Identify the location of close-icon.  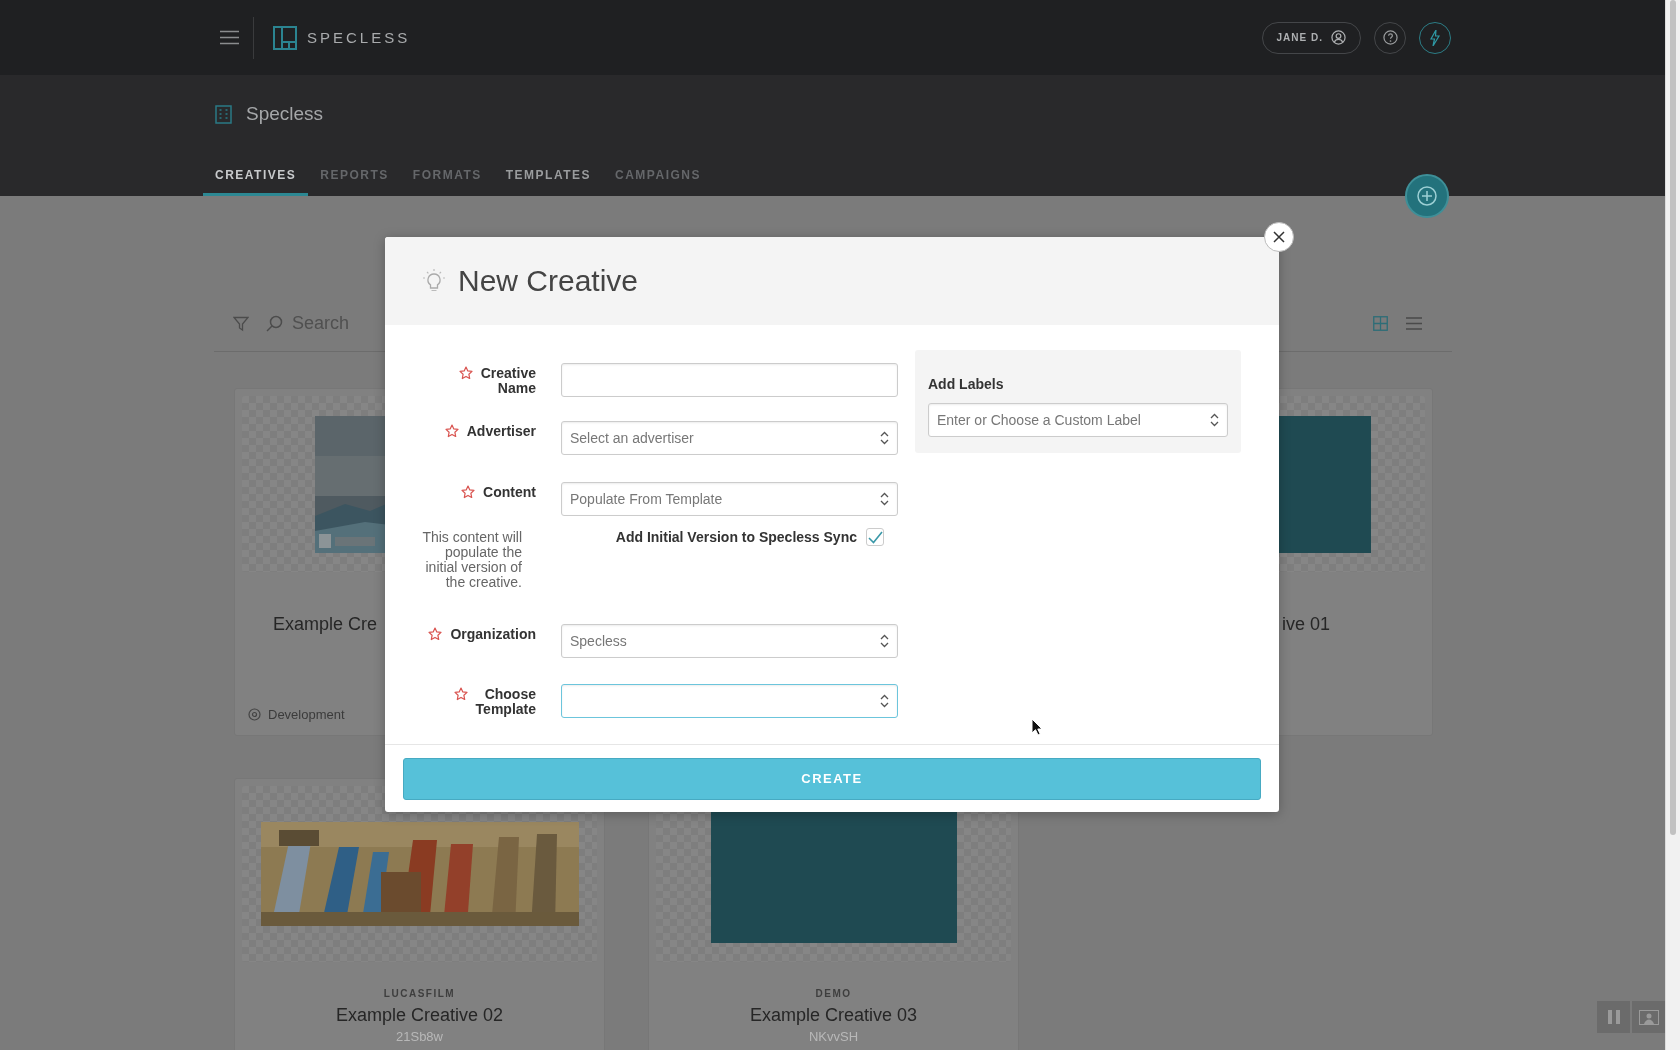
(1279, 237).